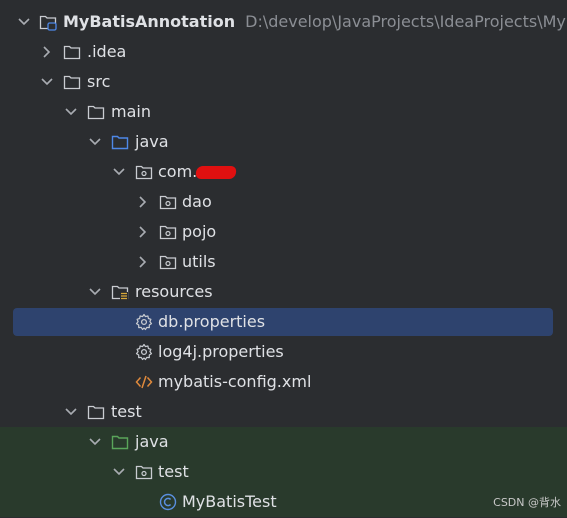 Image resolution: width=567 pixels, height=518 pixels. Describe the element at coordinates (283, 142) in the screenshot. I see `tree-row-java-main: java` at that location.